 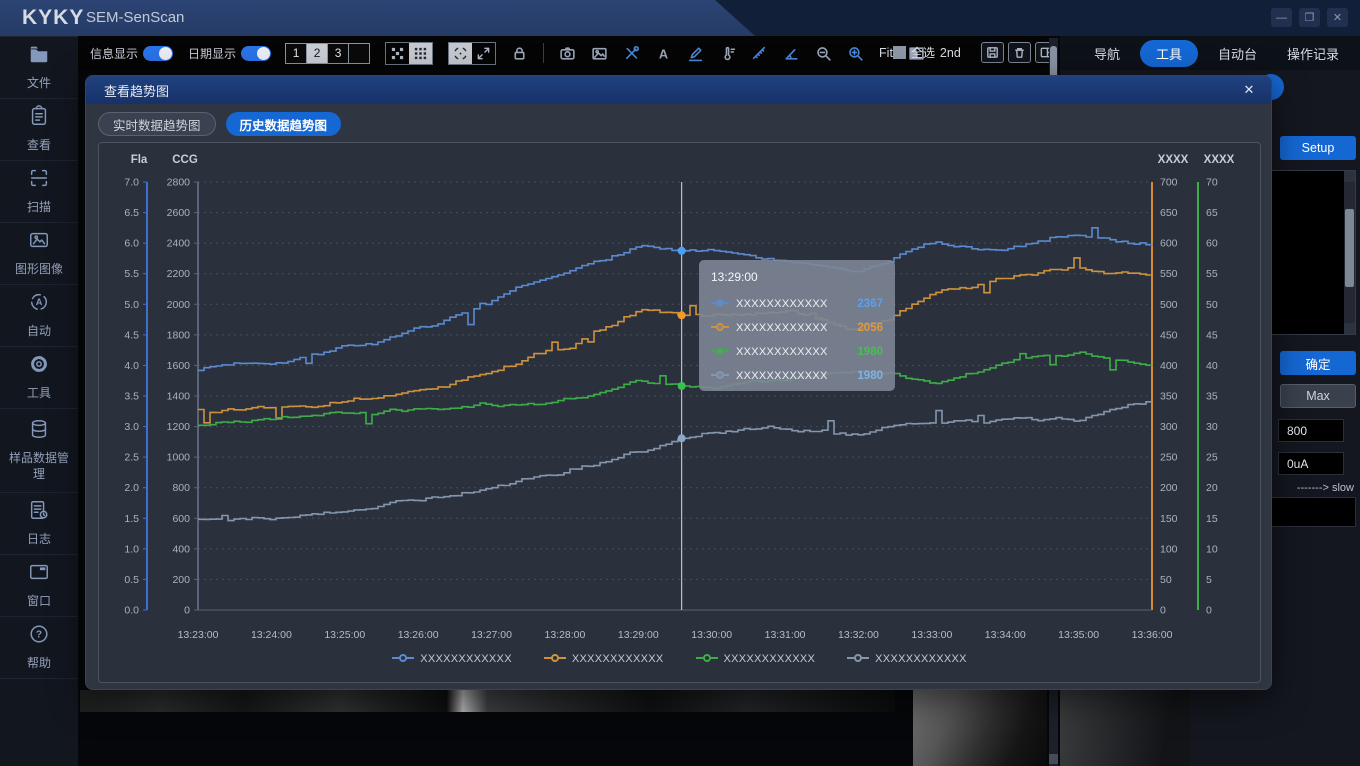 I want to click on pen-icon, so click(x=695, y=53).